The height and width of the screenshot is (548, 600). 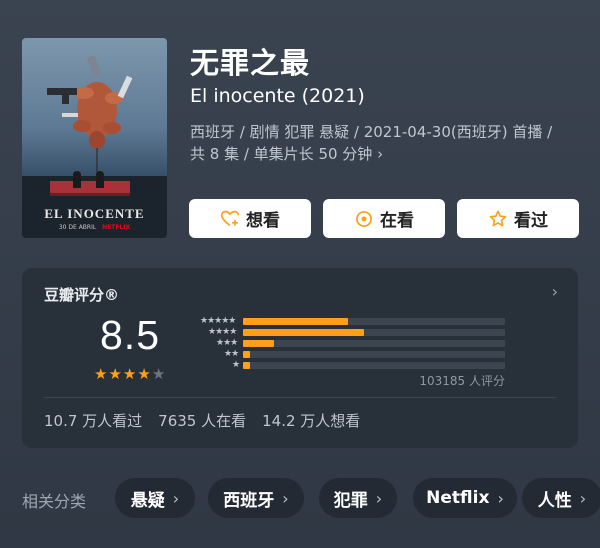 I want to click on want-to-watch-button: 想看, so click(x=250, y=218).